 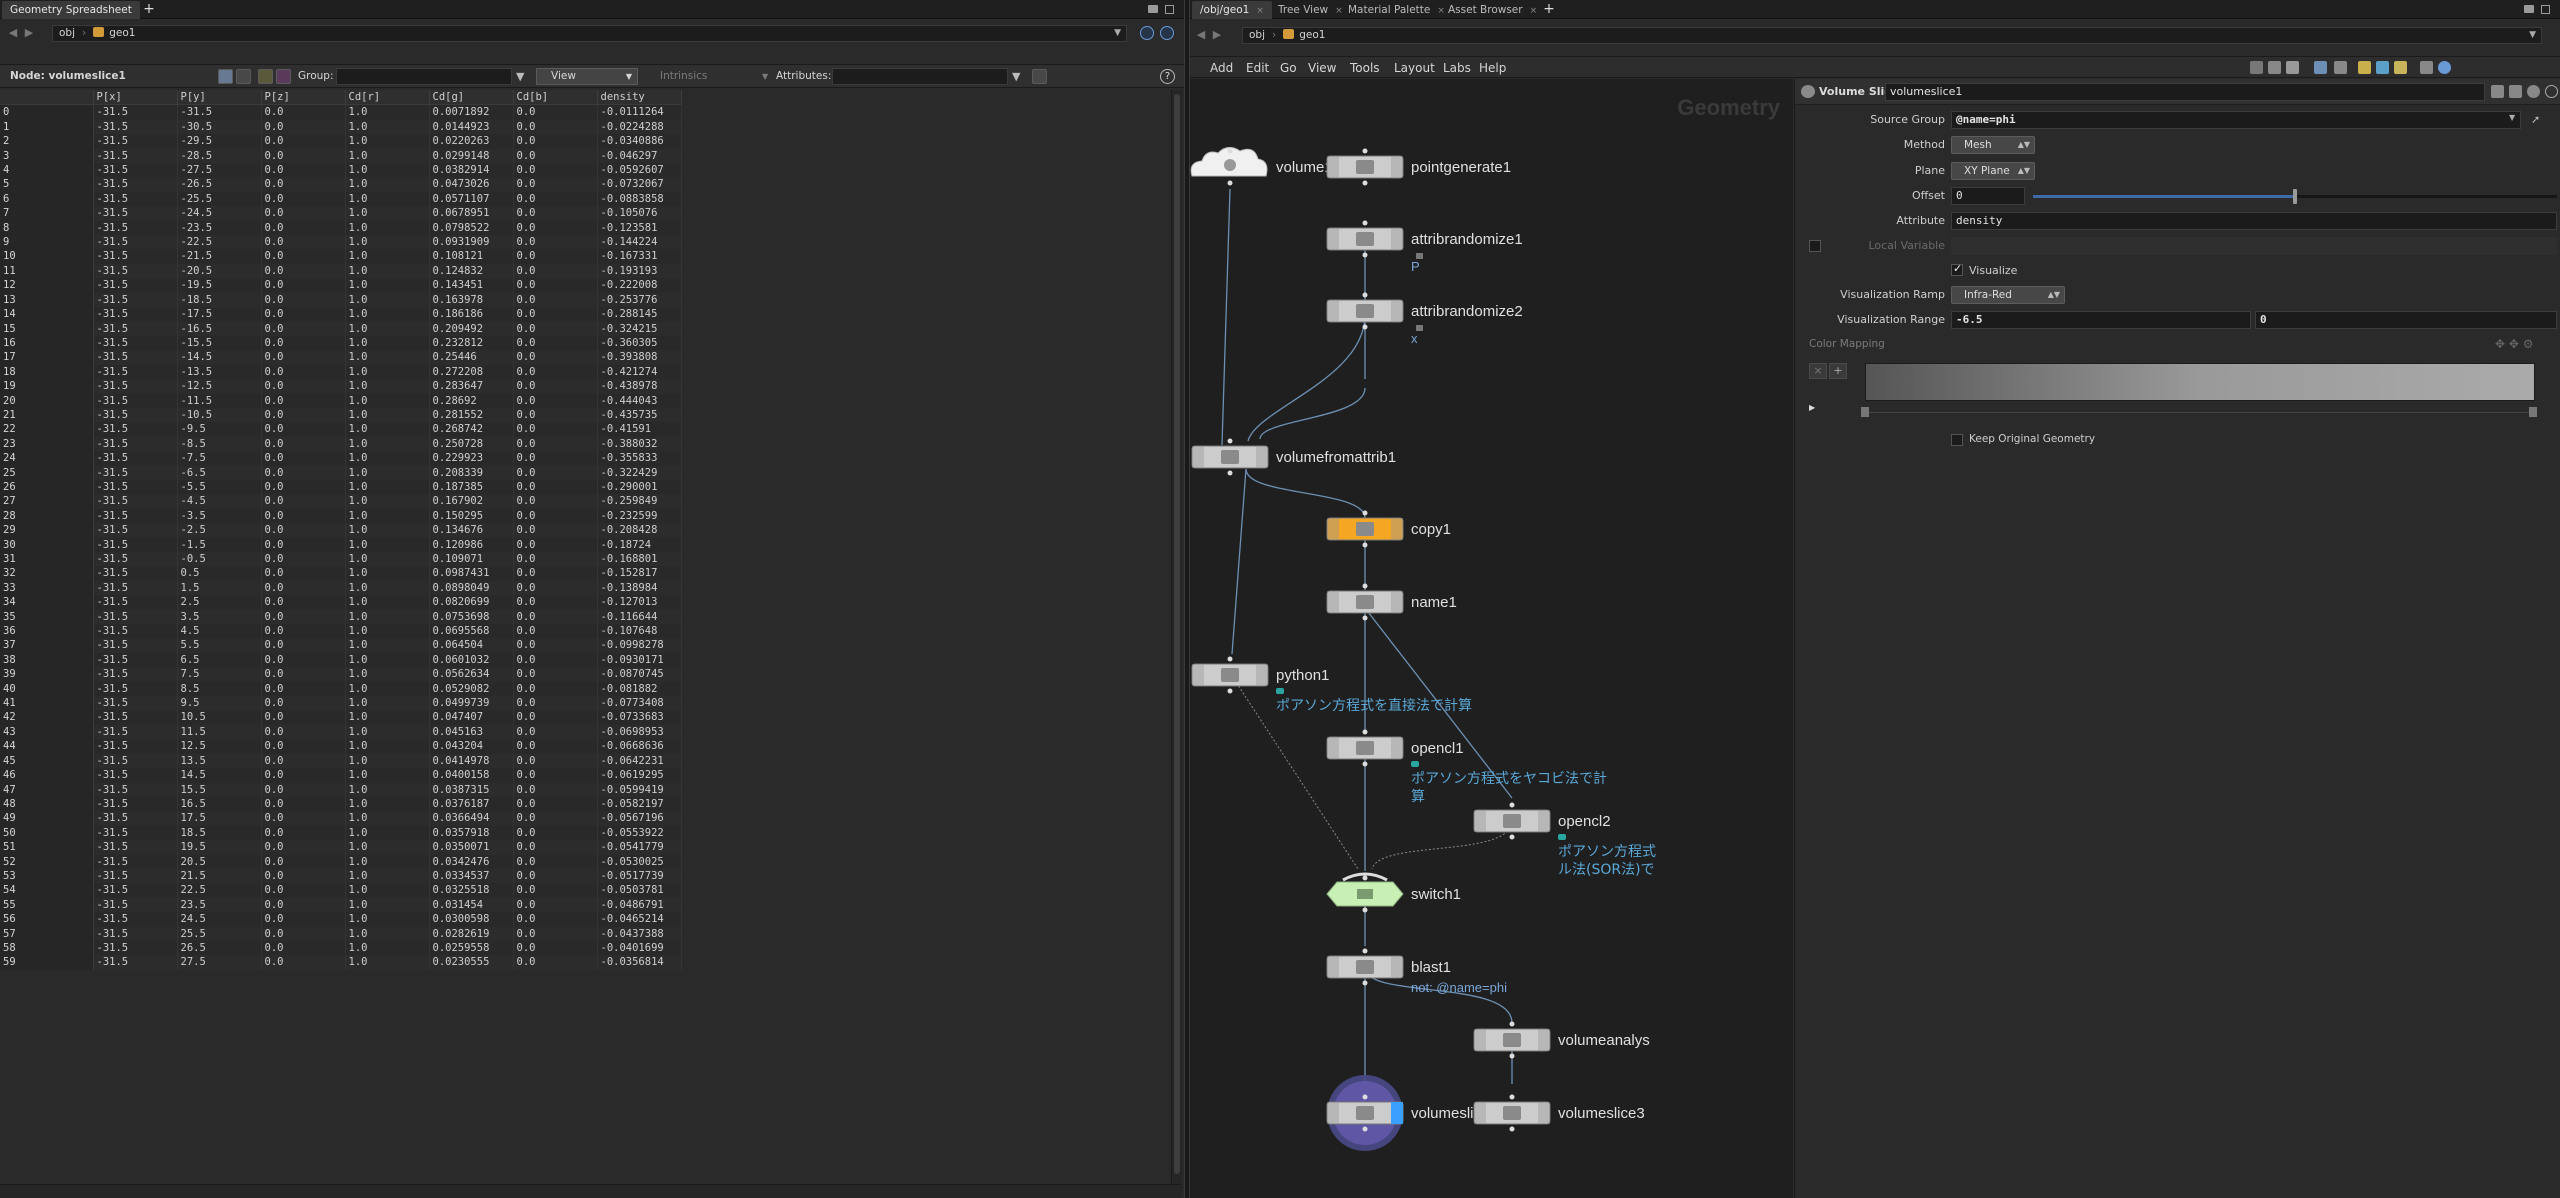 I want to click on column-options-icon, so click(x=1039, y=76).